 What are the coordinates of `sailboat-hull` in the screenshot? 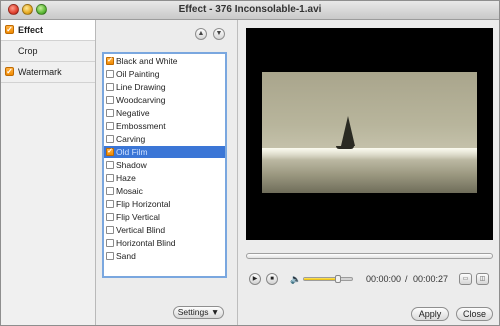 It's located at (345, 147).